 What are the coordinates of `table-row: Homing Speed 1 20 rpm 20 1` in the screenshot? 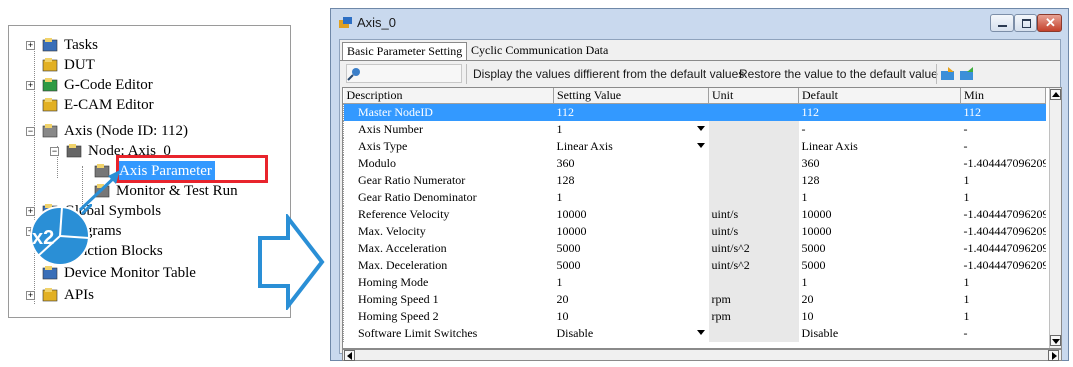 It's located at (694, 299).